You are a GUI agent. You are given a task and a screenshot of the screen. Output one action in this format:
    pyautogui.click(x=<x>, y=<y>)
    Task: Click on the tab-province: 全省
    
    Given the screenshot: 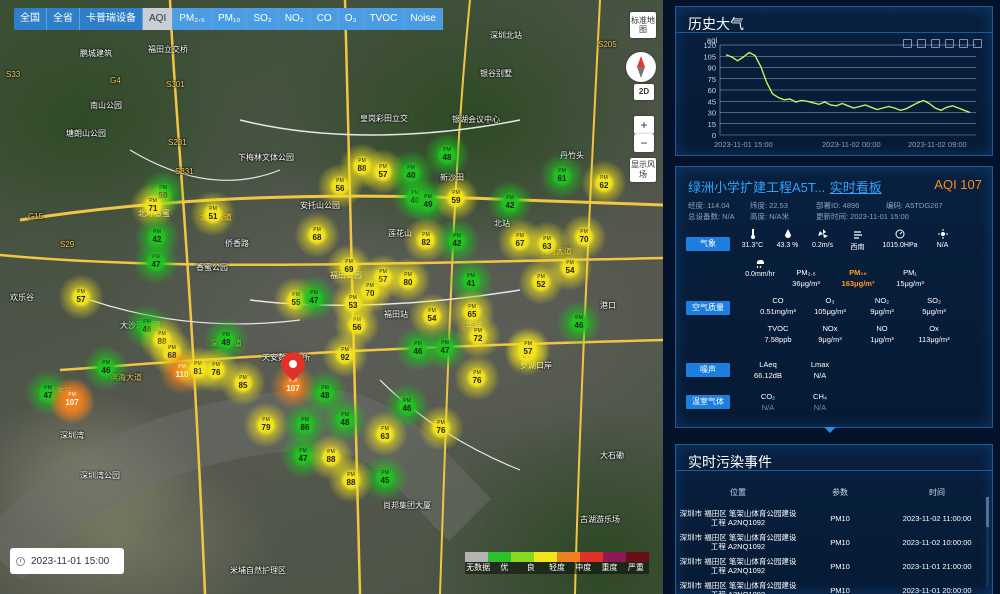 What is the action you would take?
    pyautogui.click(x=63, y=19)
    